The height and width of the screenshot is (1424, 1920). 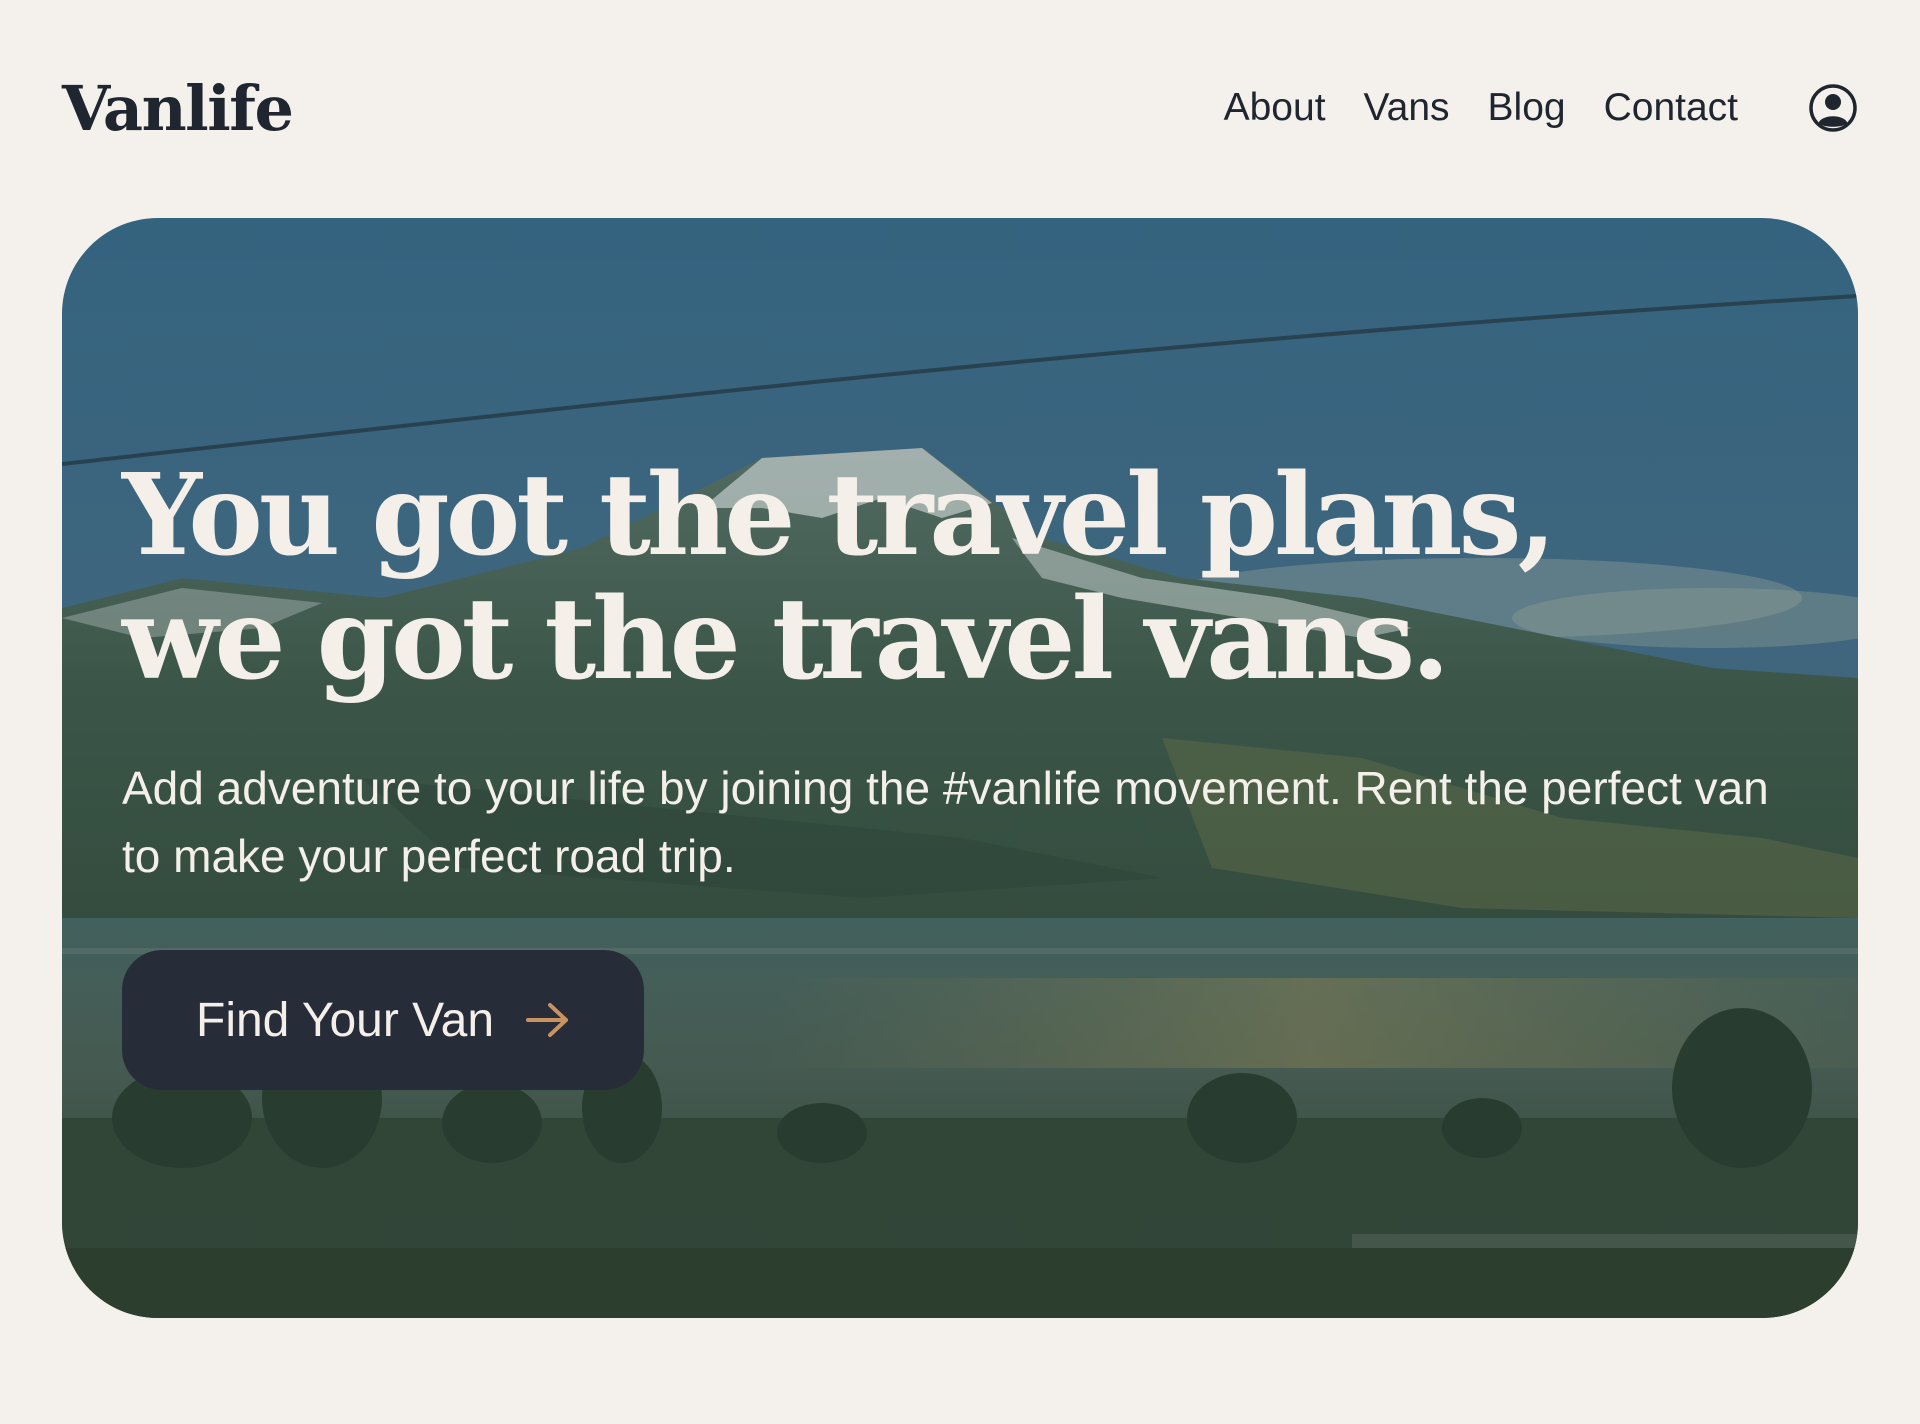 What do you see at coordinates (548, 1020) in the screenshot?
I see `arrow-right-icon` at bounding box center [548, 1020].